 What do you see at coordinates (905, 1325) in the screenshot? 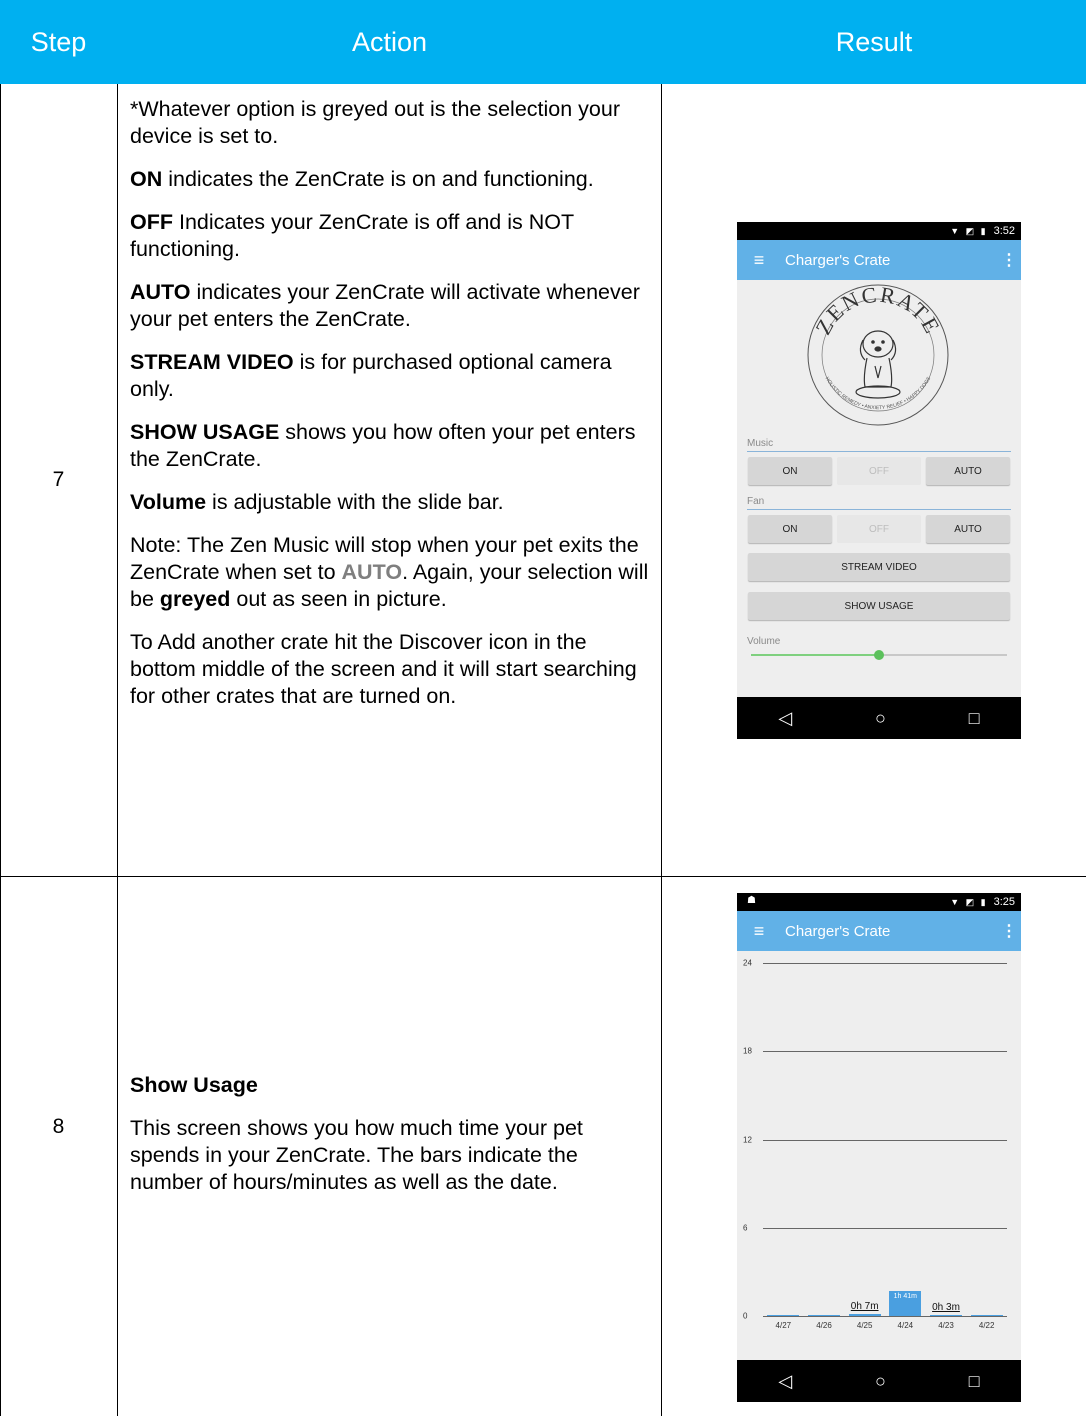
I see `x-tick-label: 4/24` at bounding box center [905, 1325].